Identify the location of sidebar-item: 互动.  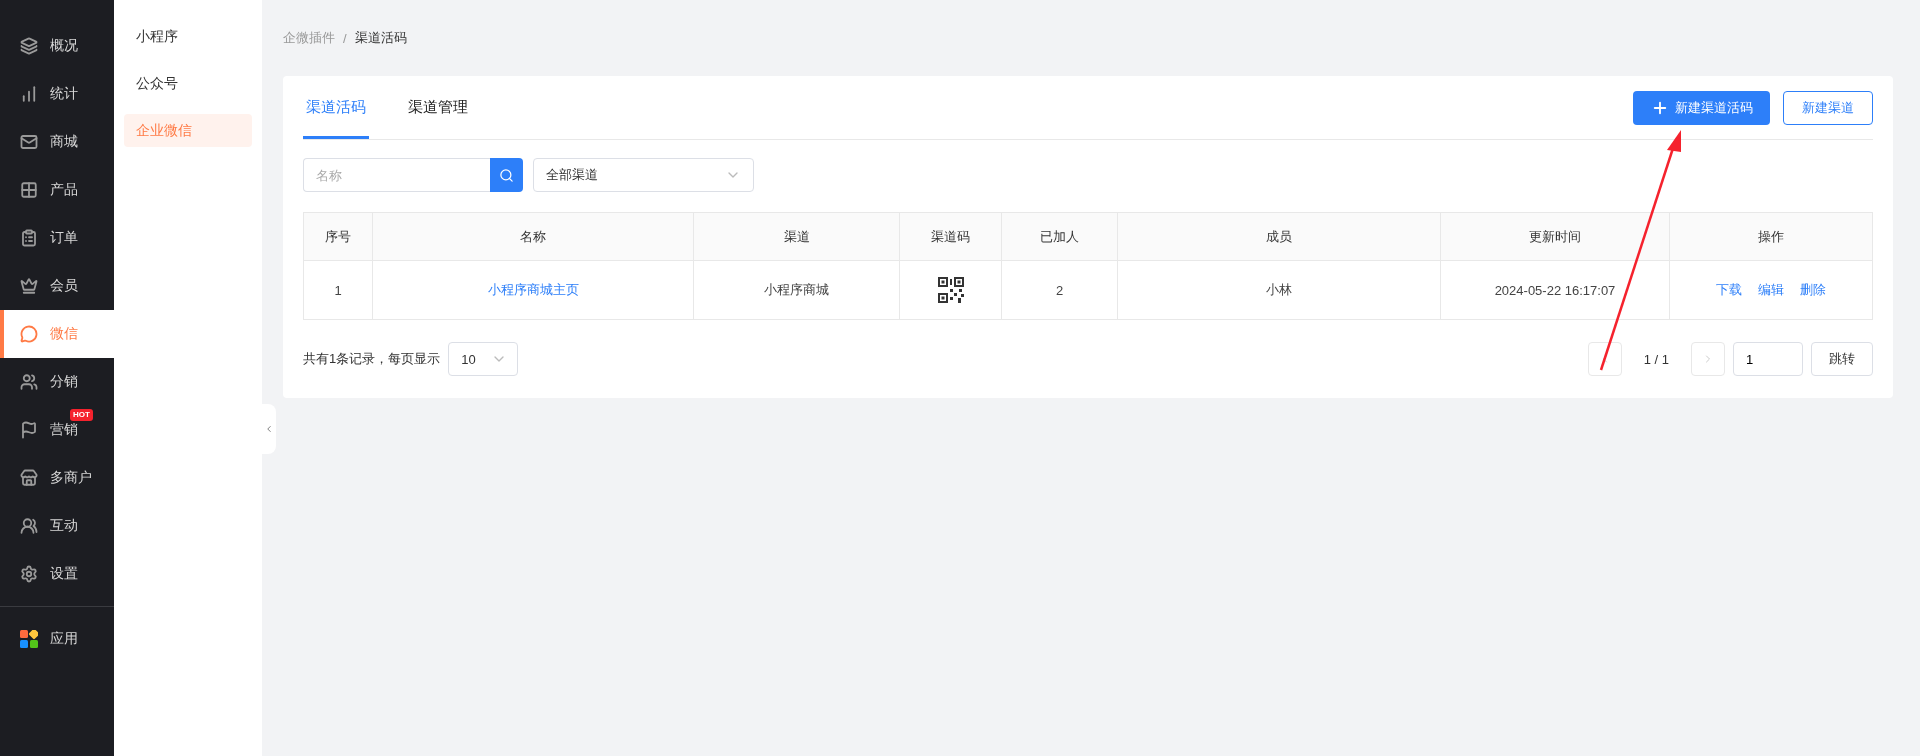
(57, 526).